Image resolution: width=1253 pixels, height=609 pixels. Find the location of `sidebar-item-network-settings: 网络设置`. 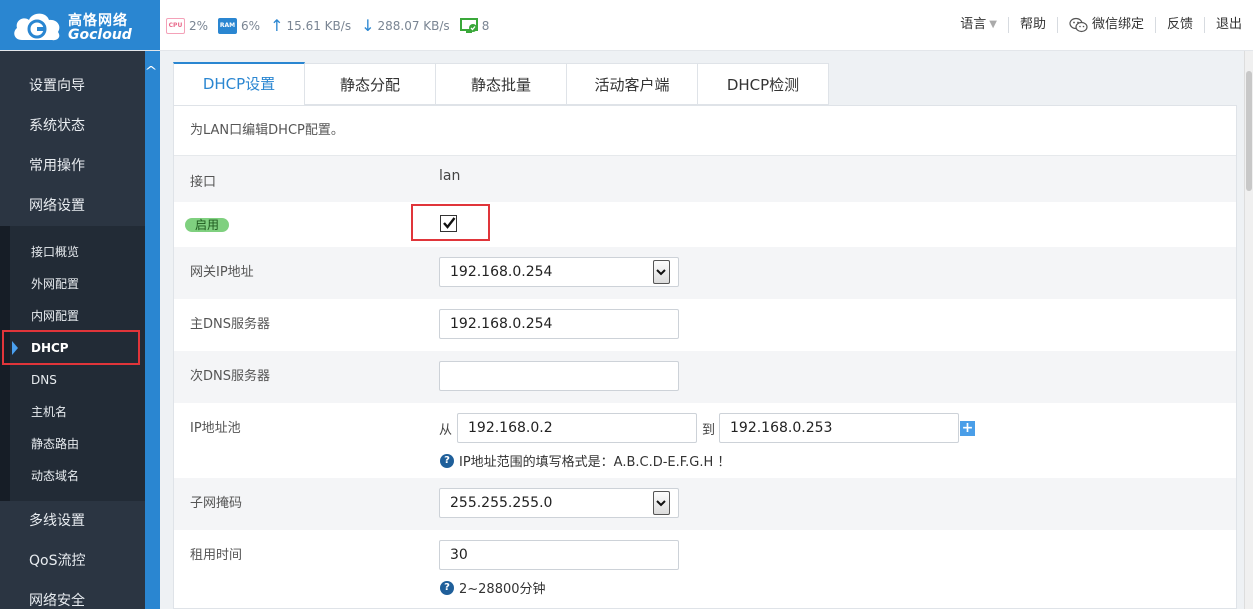

sidebar-item-network-settings: 网络设置 is located at coordinates (72, 206).